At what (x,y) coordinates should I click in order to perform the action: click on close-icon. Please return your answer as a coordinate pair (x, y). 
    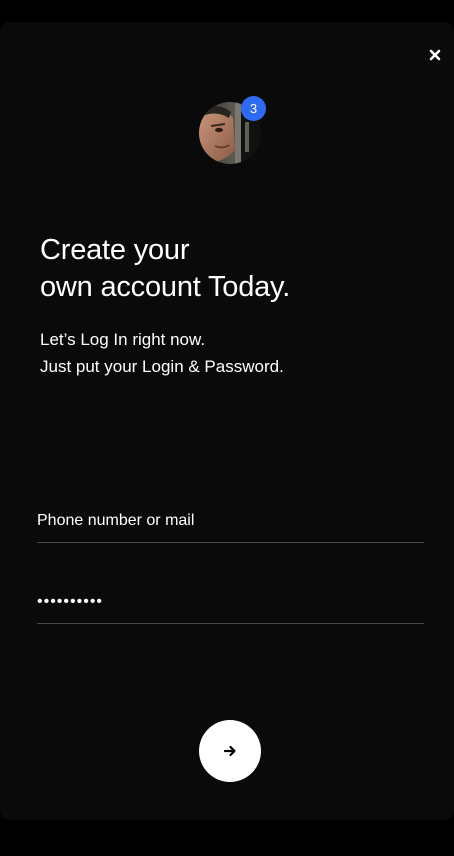
    Looking at the image, I should click on (435, 55).